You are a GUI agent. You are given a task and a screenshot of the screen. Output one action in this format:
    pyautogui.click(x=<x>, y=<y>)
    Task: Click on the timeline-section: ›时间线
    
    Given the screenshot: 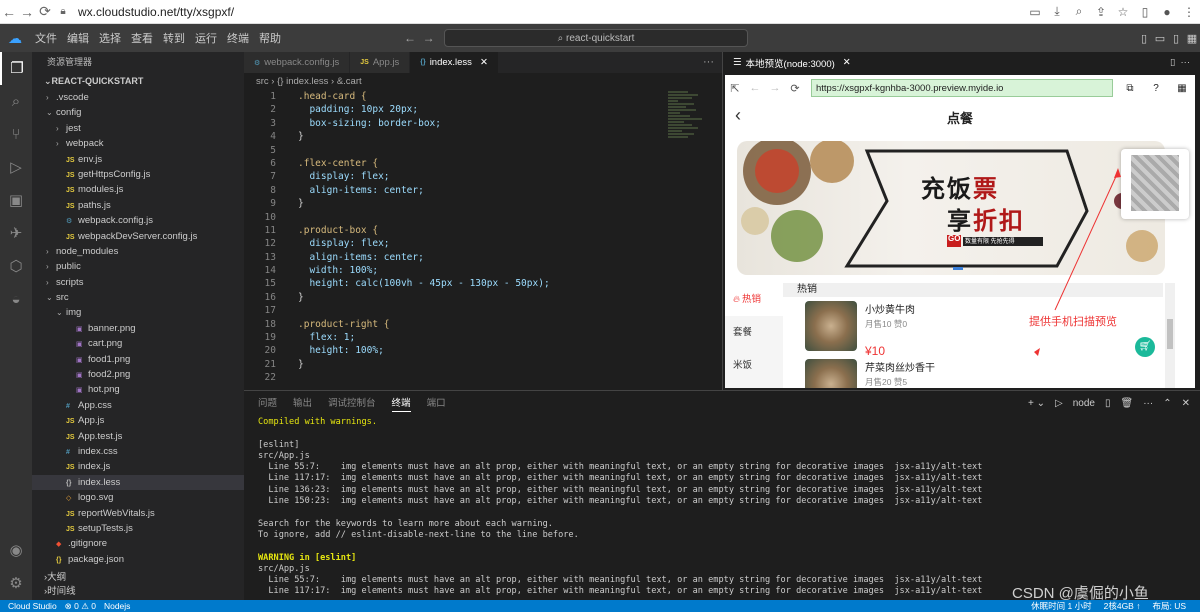 What is the action you would take?
    pyautogui.click(x=138, y=592)
    